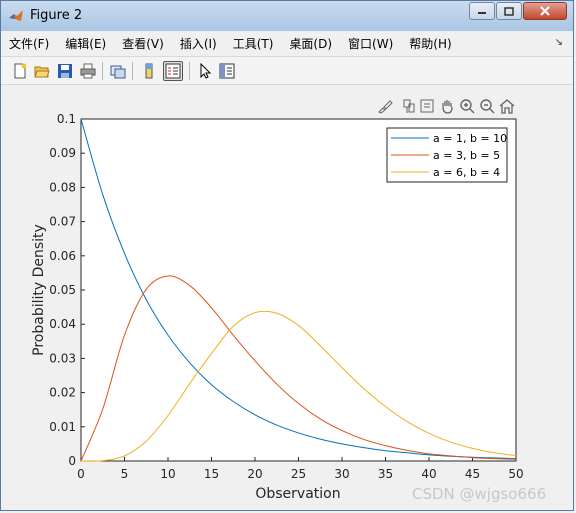 This screenshot has height=513, width=576. Describe the element at coordinates (62, 393) in the screenshot. I see `y-tick-label: 0.02` at that location.